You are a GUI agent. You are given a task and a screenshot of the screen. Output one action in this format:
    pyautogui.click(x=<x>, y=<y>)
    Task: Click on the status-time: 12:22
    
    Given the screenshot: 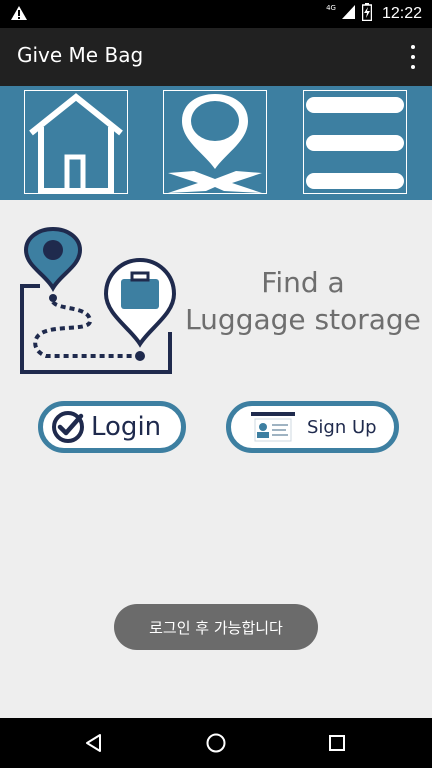 What is the action you would take?
    pyautogui.click(x=401, y=13)
    